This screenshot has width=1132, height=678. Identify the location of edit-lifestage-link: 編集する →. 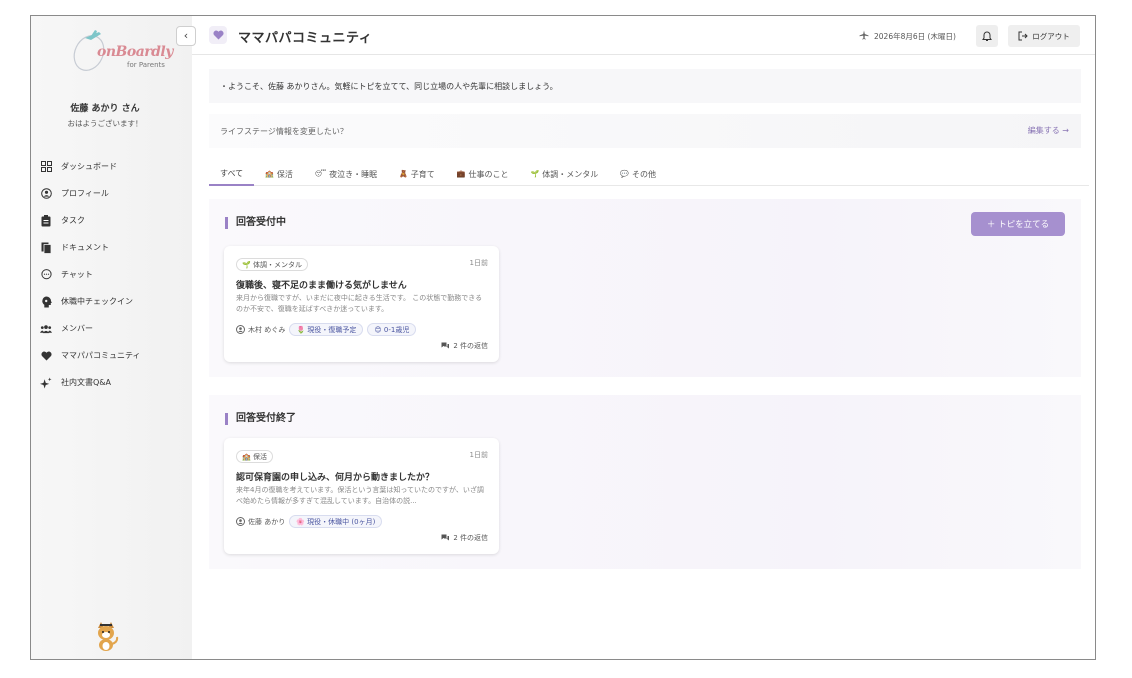
(1048, 130).